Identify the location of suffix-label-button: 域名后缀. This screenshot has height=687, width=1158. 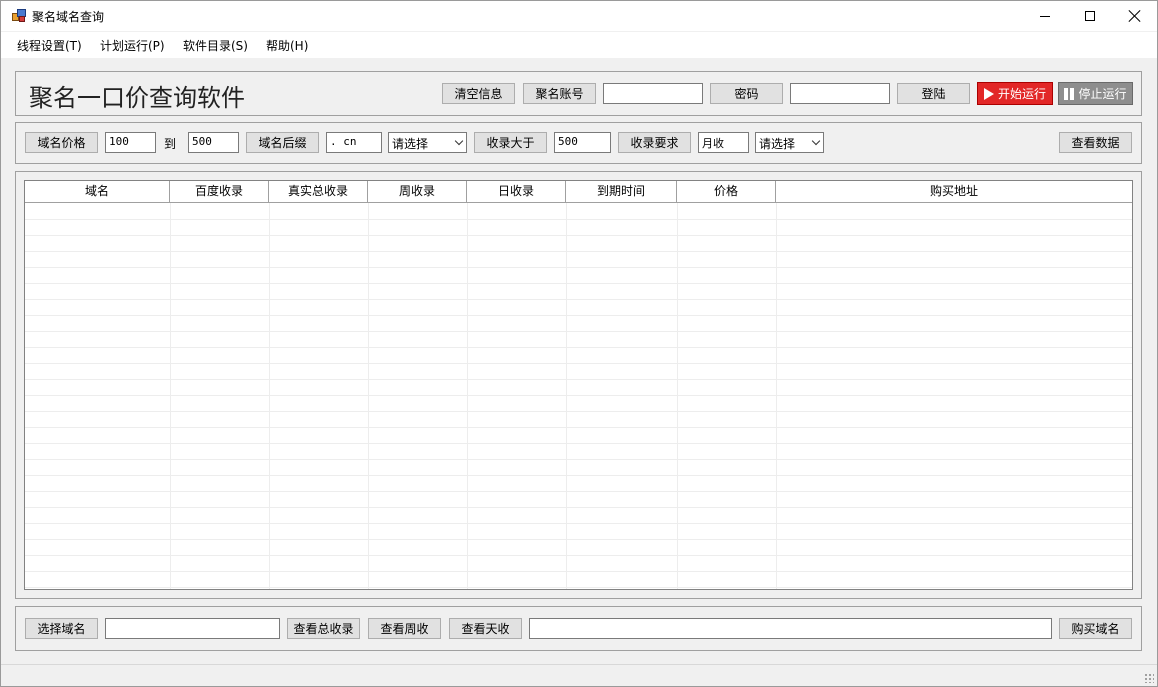
(282, 142).